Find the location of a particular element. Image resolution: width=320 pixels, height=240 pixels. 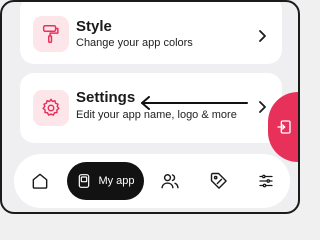

nav-offers is located at coordinates (219, 181).